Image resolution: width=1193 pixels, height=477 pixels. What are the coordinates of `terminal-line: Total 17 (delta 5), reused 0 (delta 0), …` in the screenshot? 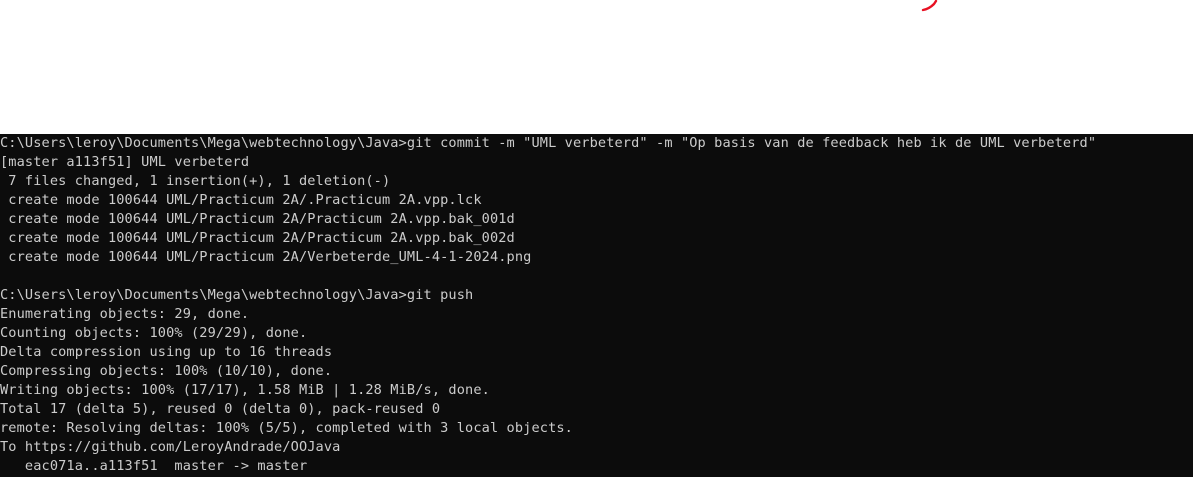 It's located at (220, 409).